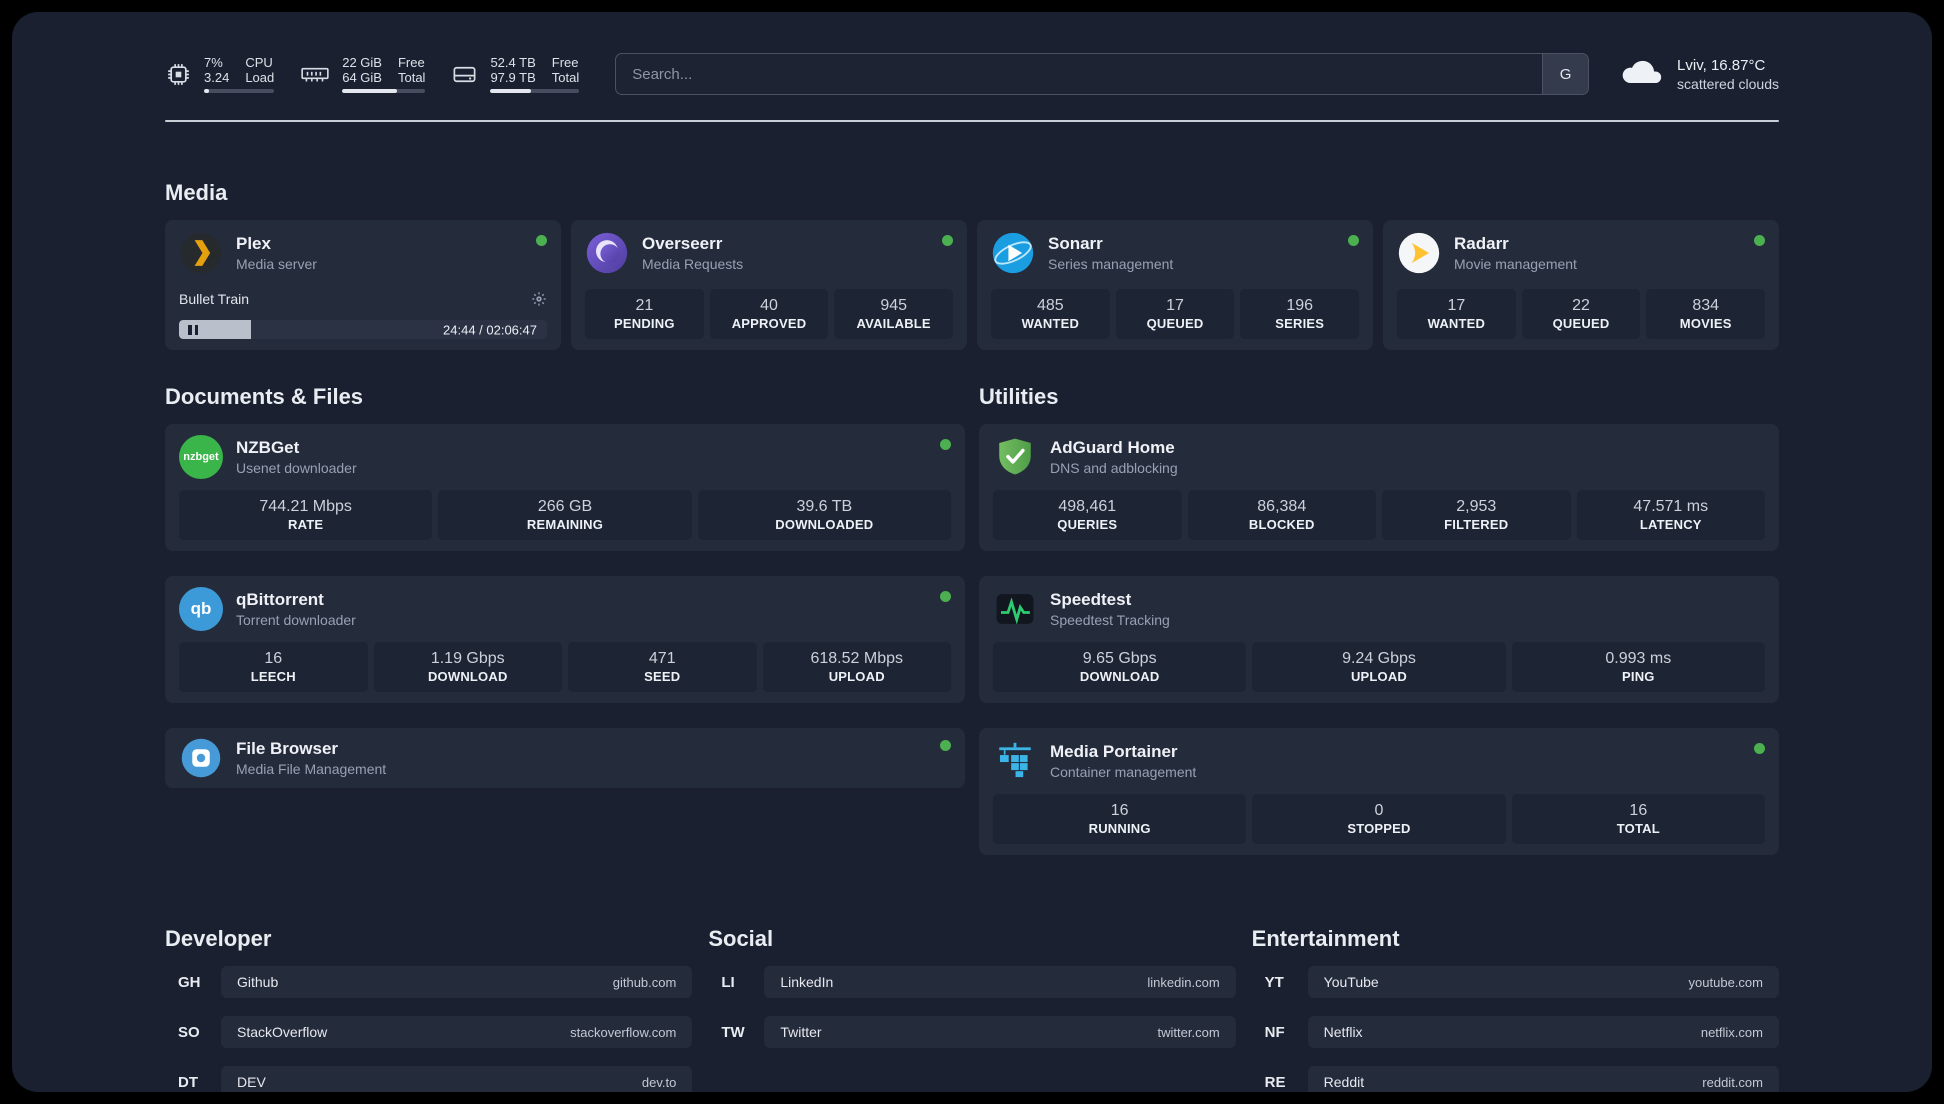  What do you see at coordinates (1581, 314) in the screenshot?
I see `stat-tile: 22 QUEUED` at bounding box center [1581, 314].